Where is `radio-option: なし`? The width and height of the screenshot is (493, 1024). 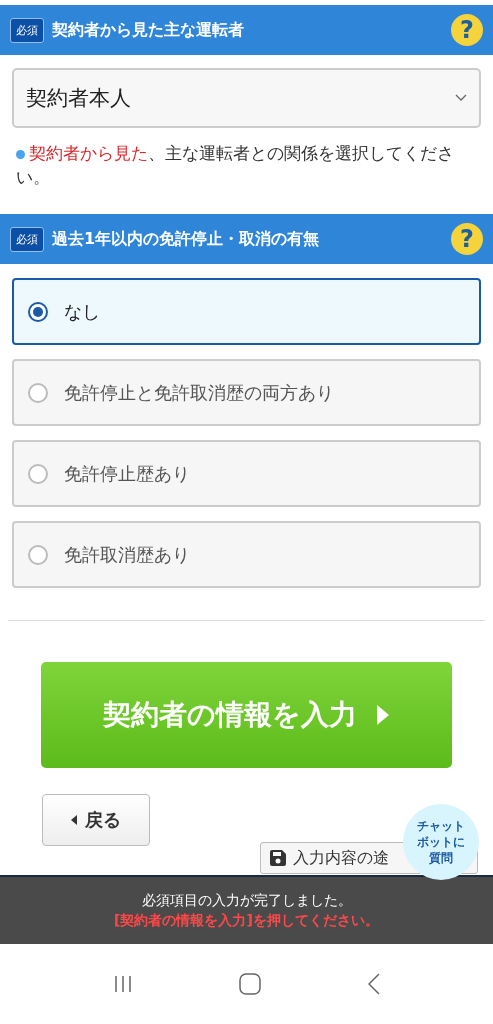
radio-option: なし is located at coordinates (246, 311).